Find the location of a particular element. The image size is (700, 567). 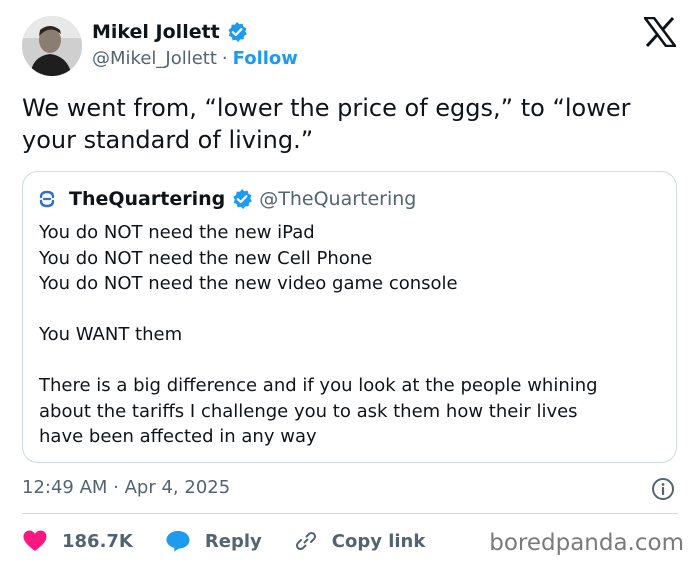

profile-photo-icon is located at coordinates (52, 46).